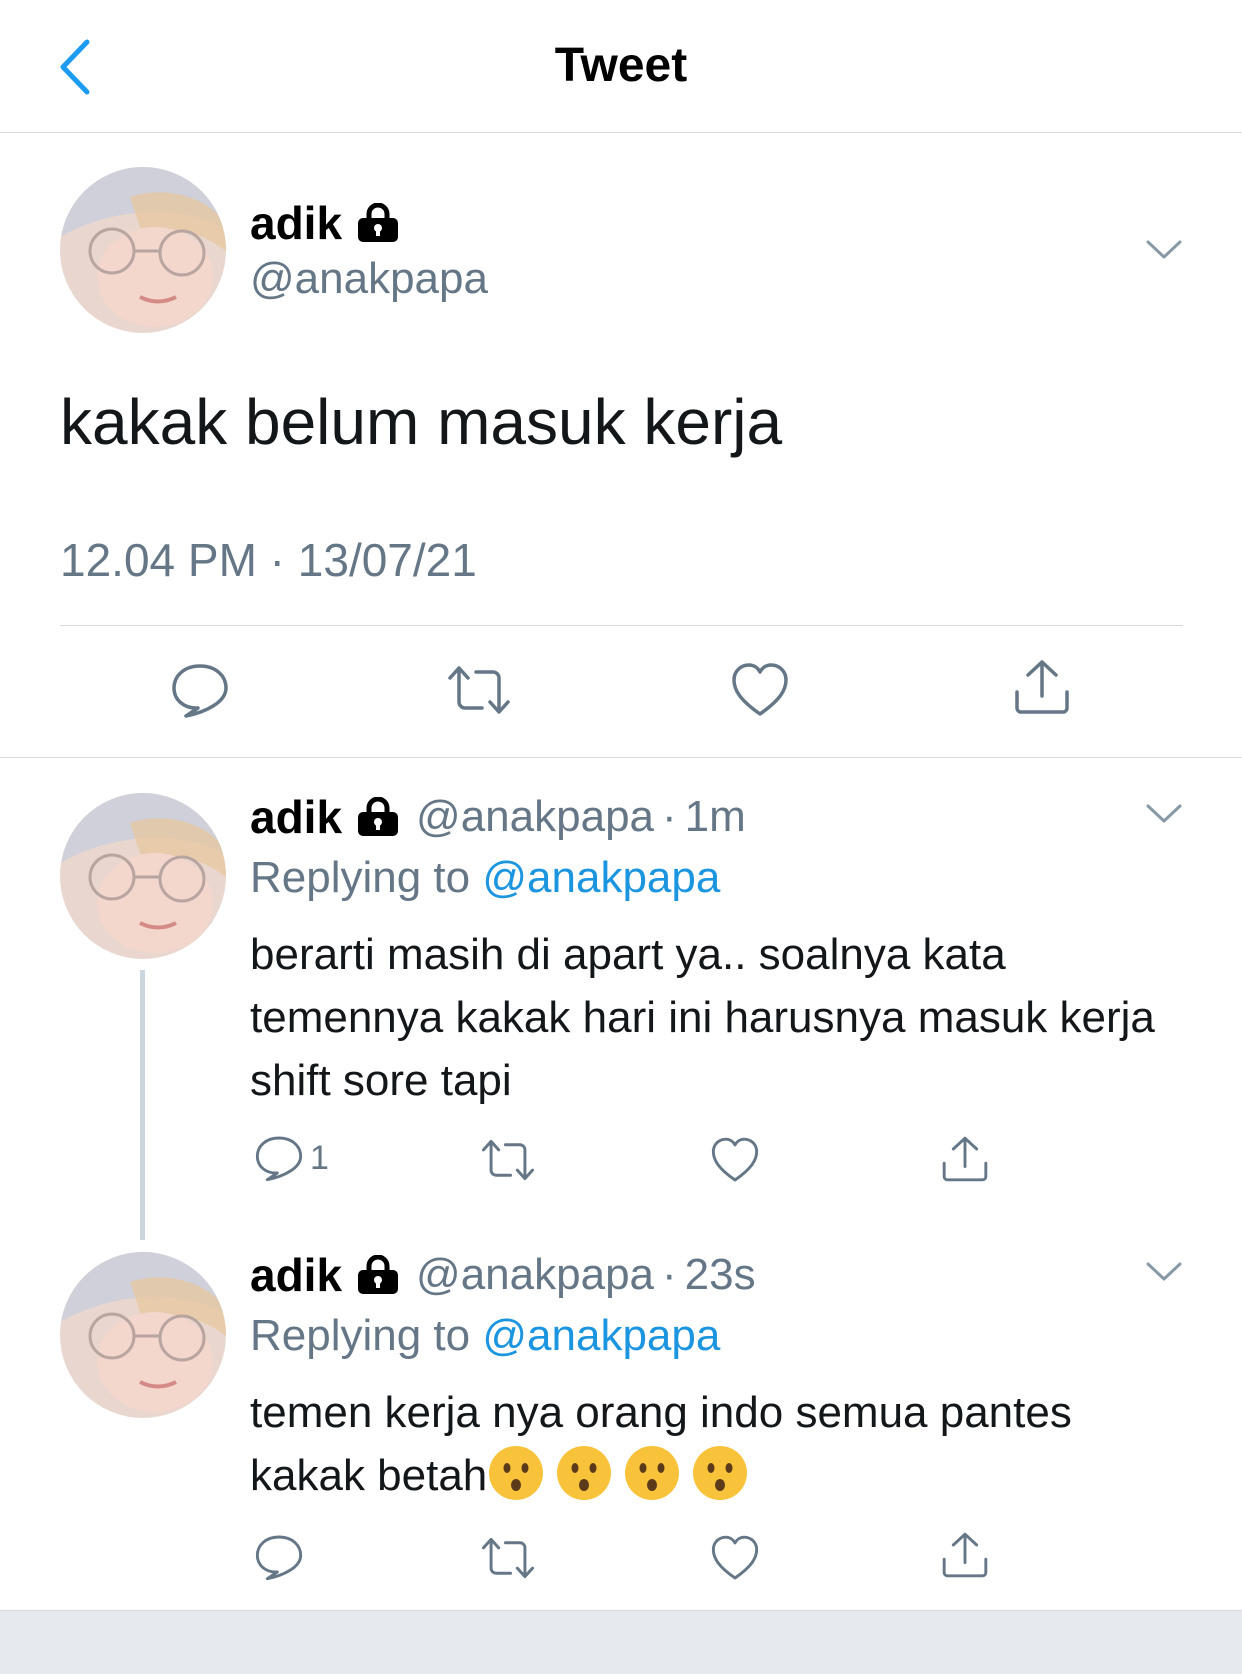 This screenshot has width=1242, height=1674. Describe the element at coordinates (319, 1157) in the screenshot. I see `reply-count: 1` at that location.